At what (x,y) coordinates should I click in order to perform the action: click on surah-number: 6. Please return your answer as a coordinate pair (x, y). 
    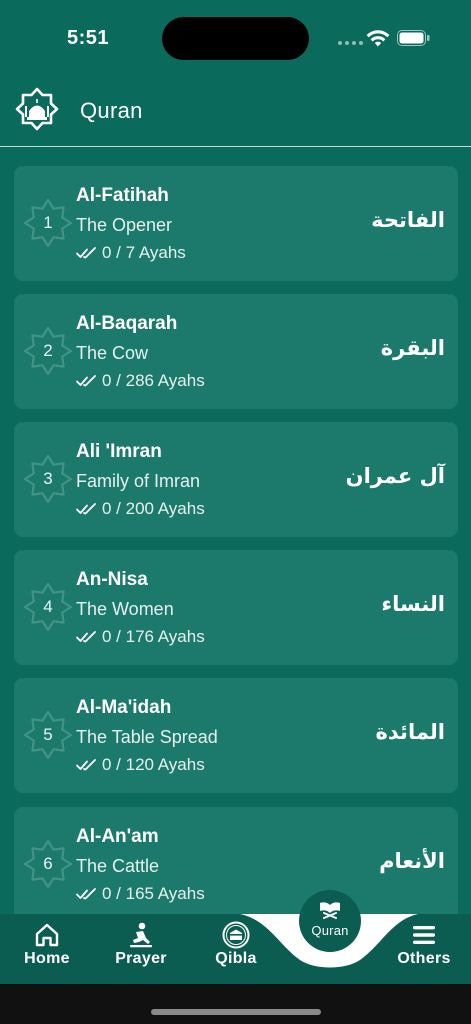
    Looking at the image, I should click on (48, 863).